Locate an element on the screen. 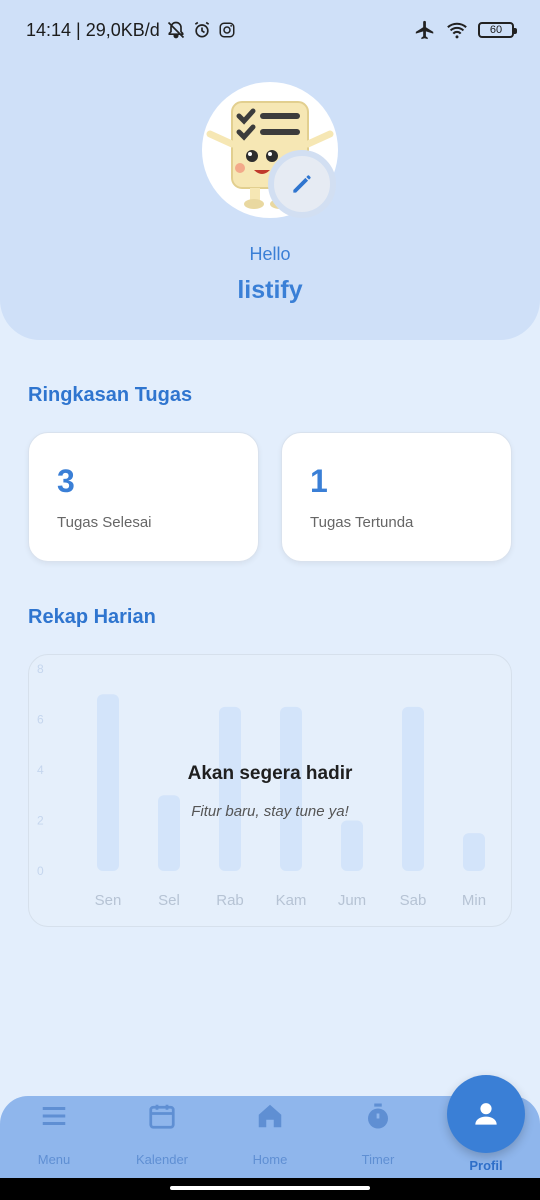 Image resolution: width=540 pixels, height=1200 pixels. edit-avatar-button is located at coordinates (302, 184).